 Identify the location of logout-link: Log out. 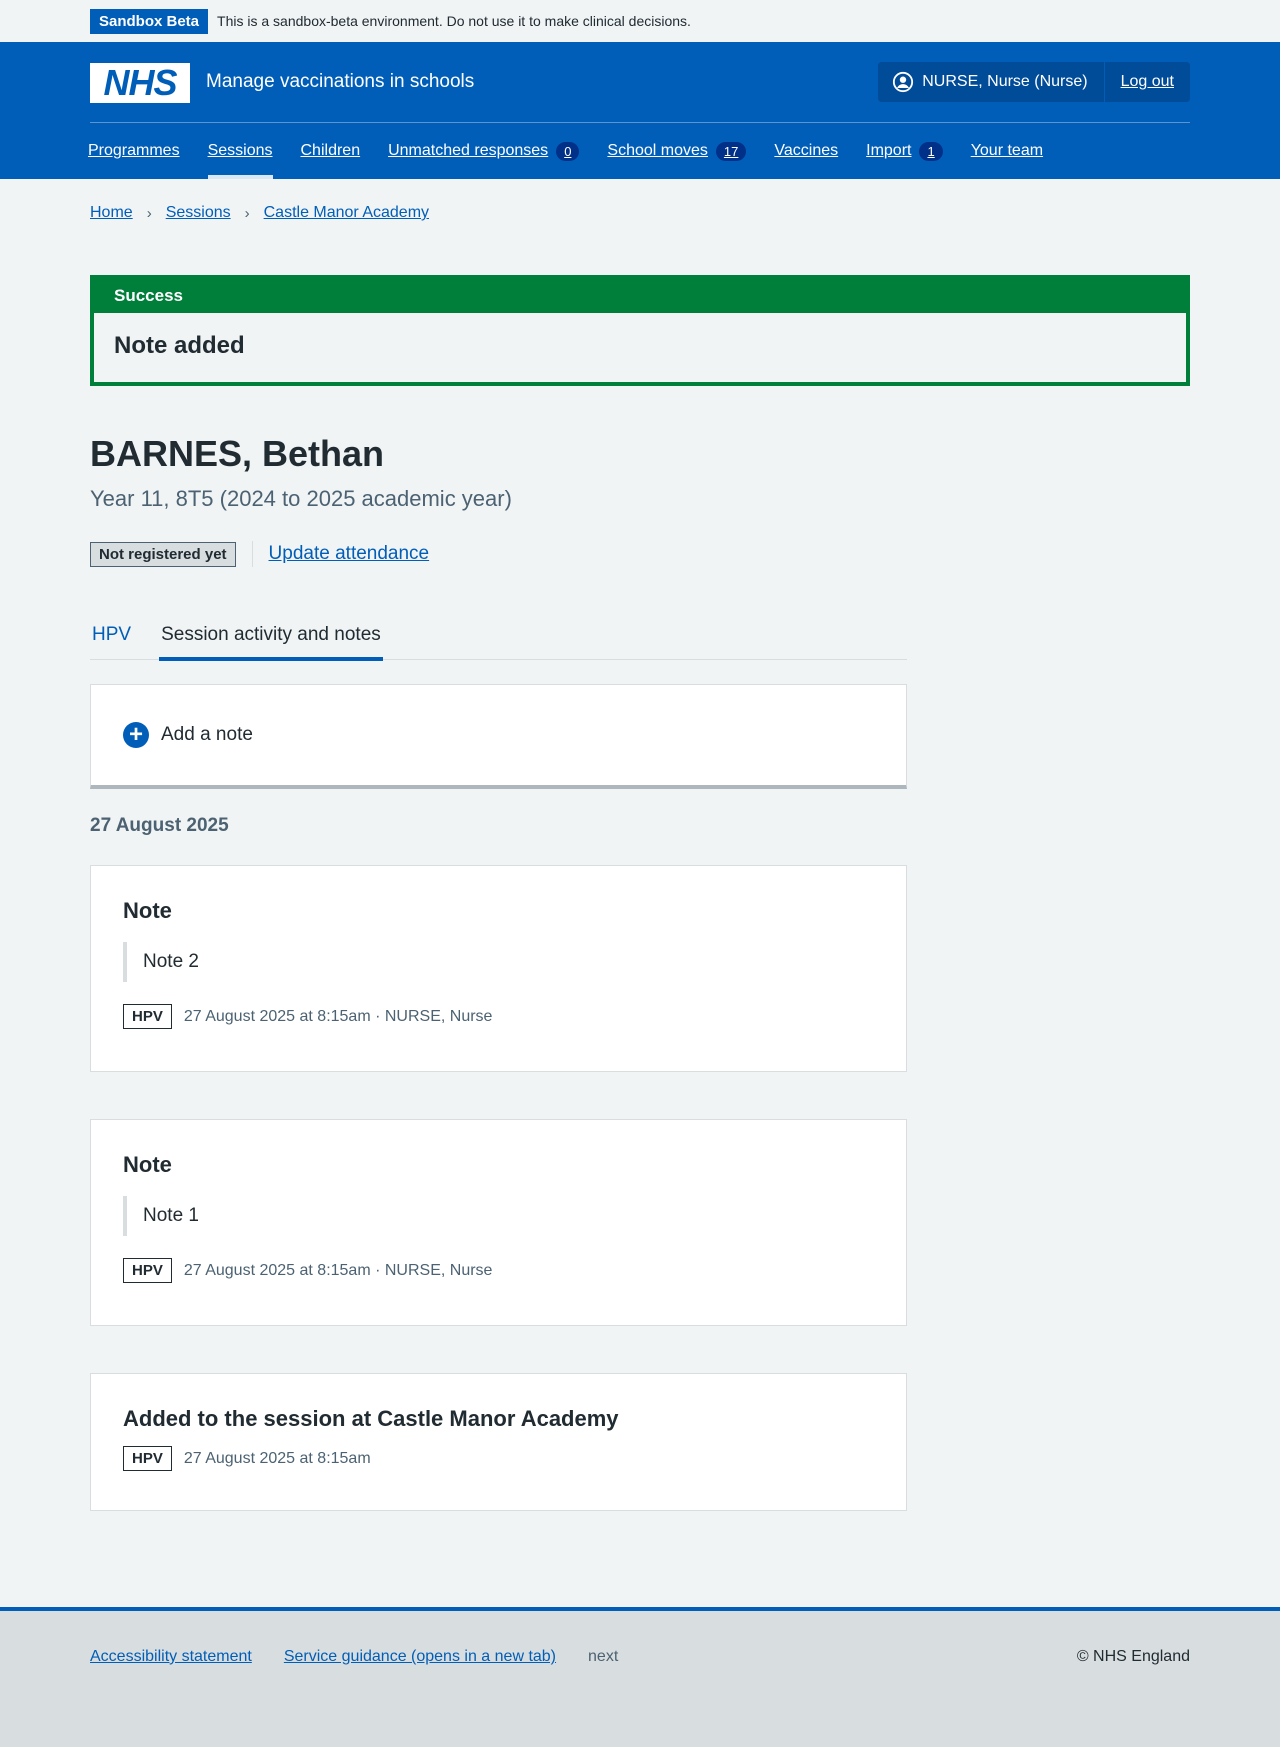
(1146, 82).